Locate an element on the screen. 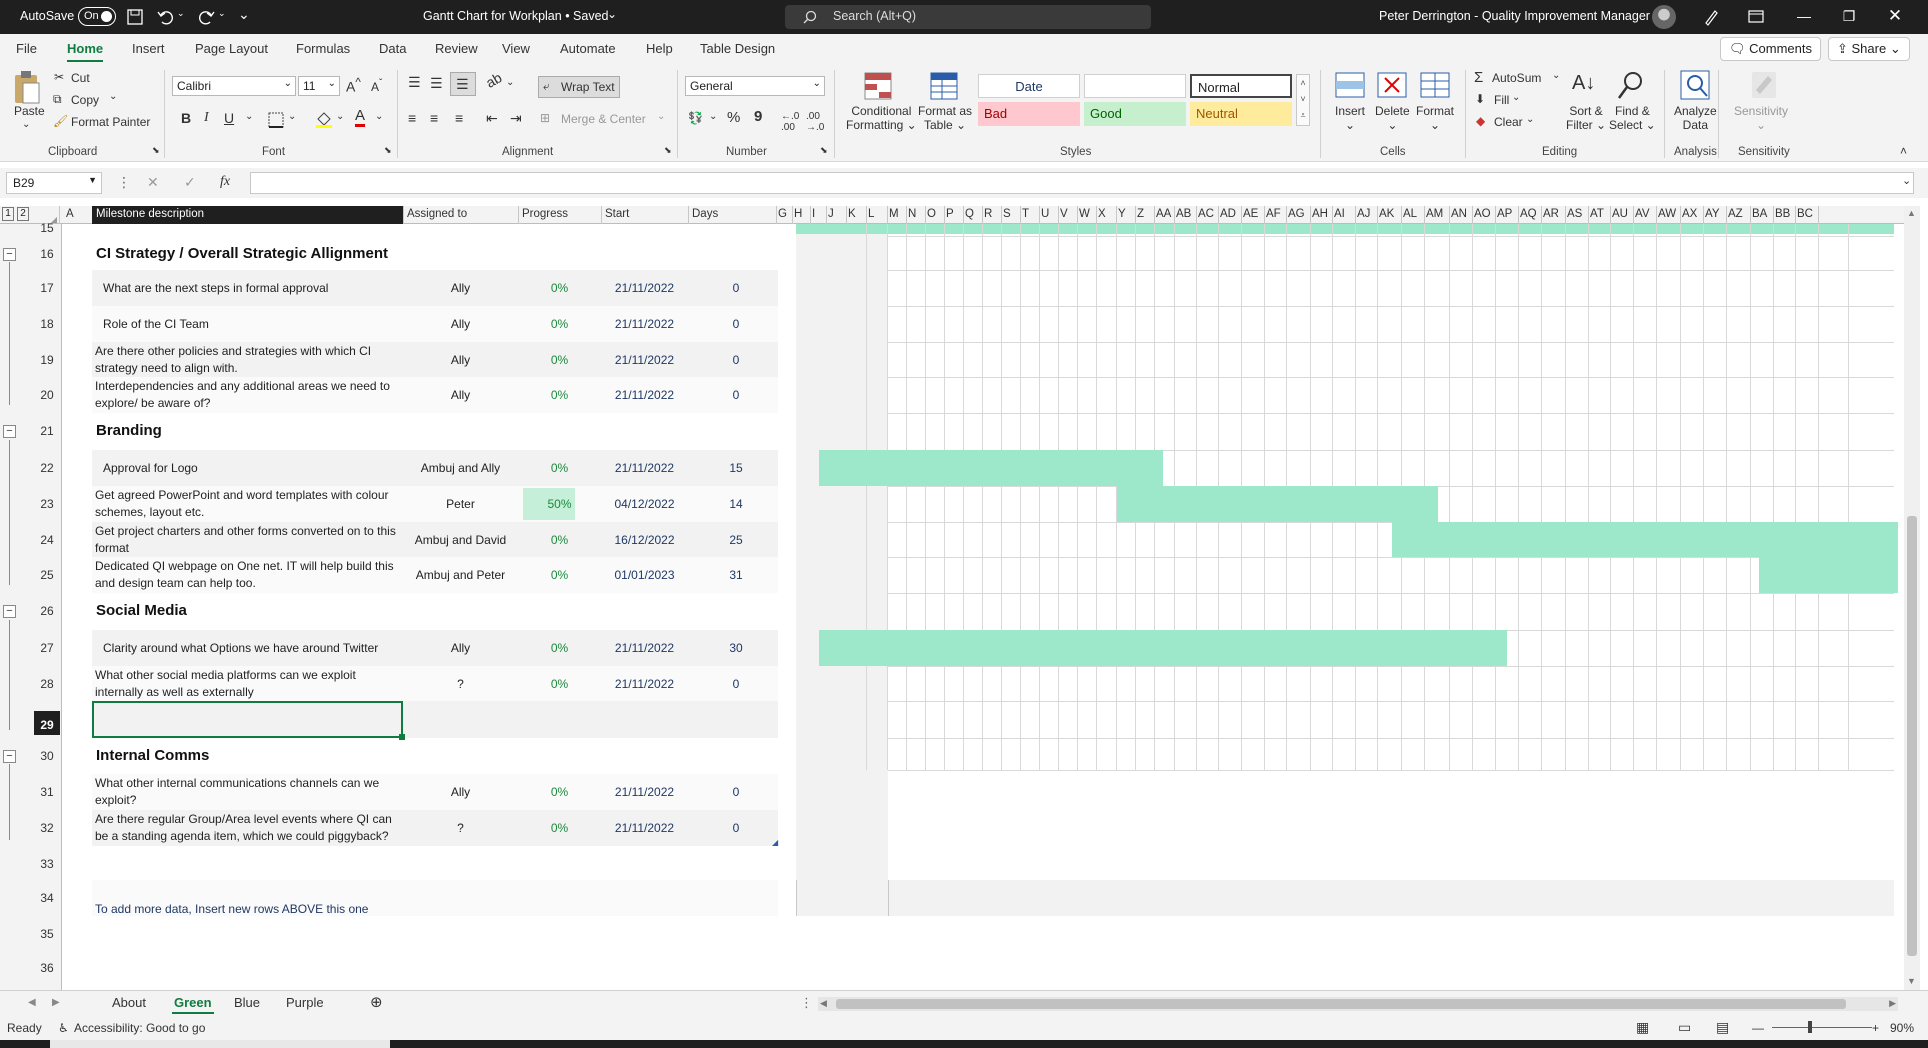 This screenshot has height=1048, width=1928. row-number: 21 is located at coordinates (47, 431).